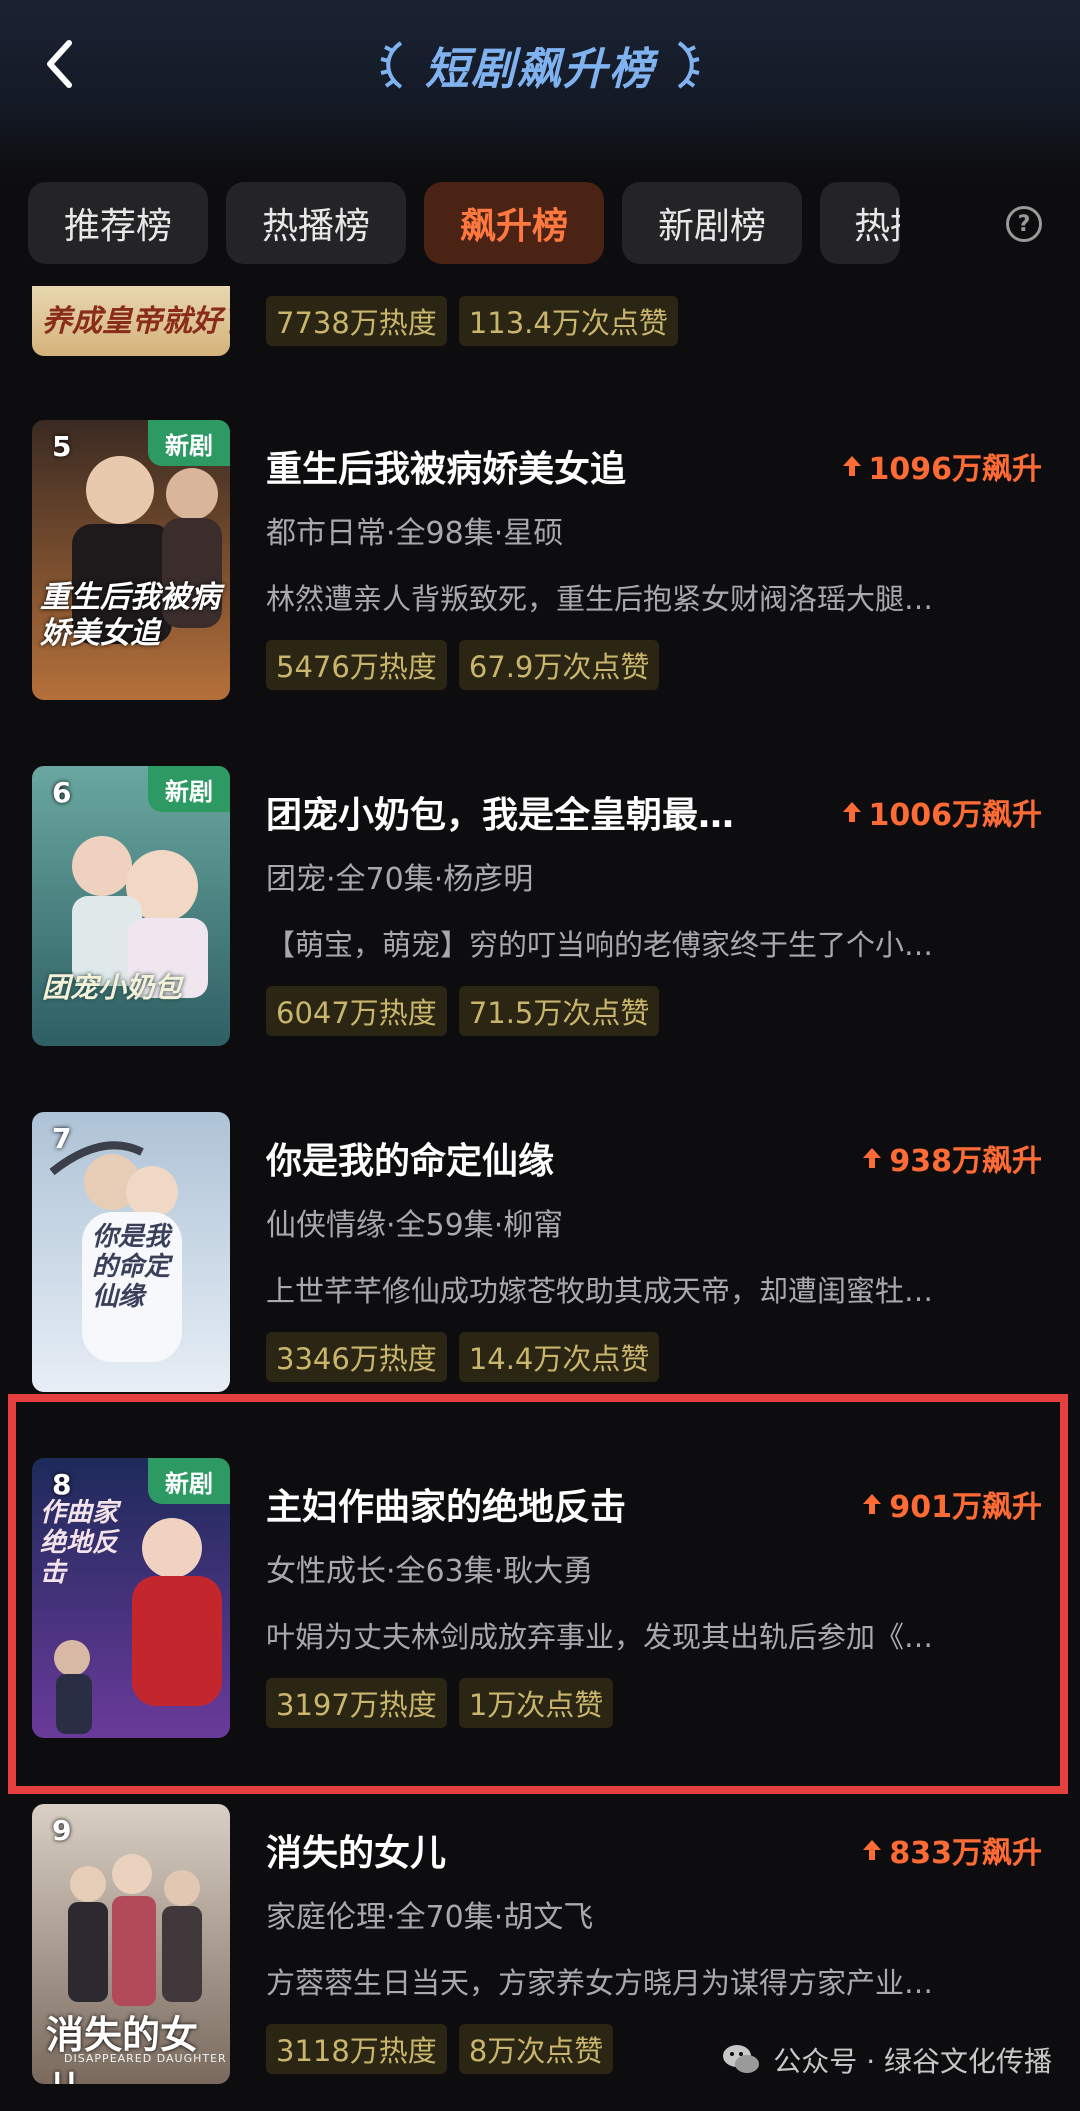 The height and width of the screenshot is (2111, 1080). I want to click on poster-title-text: 作曲家绝地反击, so click(79, 1543).